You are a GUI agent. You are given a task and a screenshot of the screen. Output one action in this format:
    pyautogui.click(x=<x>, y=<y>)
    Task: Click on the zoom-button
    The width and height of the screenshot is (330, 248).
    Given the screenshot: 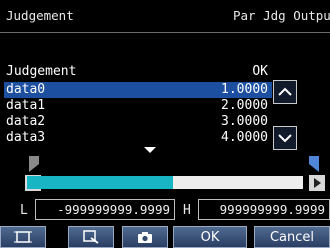 What is the action you would take?
    pyautogui.click(x=91, y=237)
    